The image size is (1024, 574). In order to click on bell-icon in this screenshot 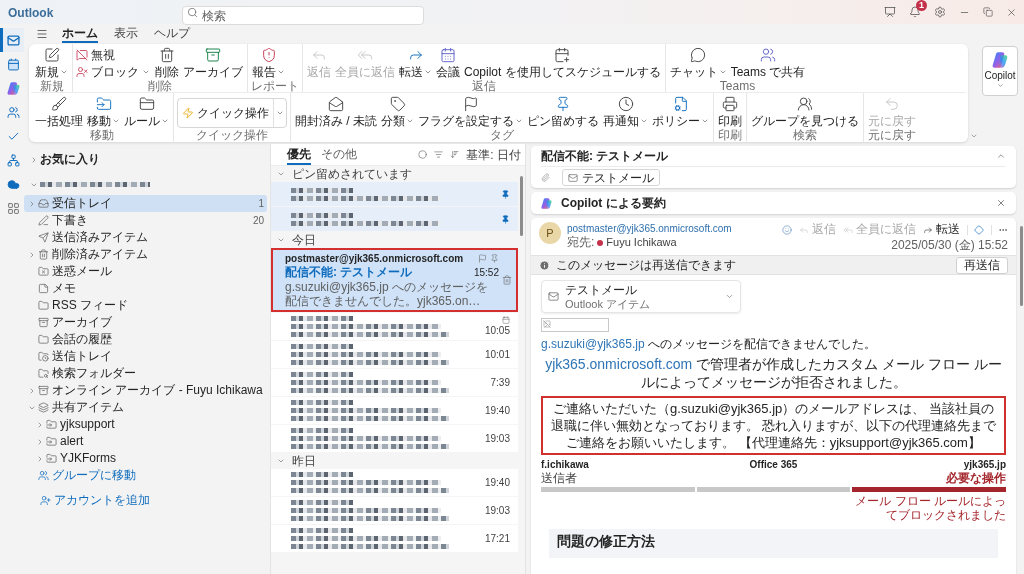, I will do `click(915, 12)`.